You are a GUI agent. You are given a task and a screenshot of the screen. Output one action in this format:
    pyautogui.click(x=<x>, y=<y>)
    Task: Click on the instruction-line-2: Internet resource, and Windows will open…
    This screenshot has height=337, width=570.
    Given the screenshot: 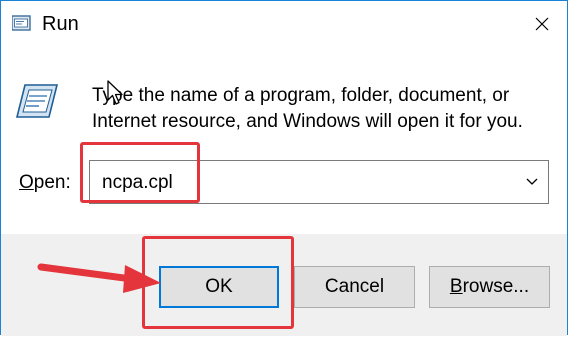 What is the action you would take?
    pyautogui.click(x=307, y=121)
    